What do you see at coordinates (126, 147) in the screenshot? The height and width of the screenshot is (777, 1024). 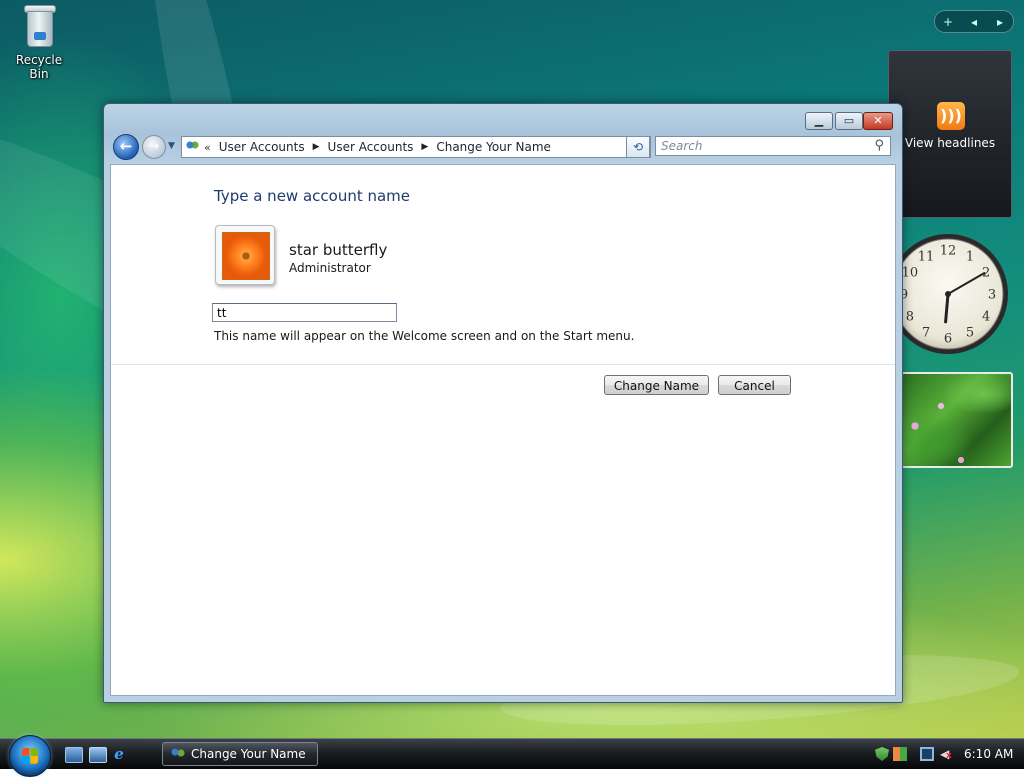 I see `back-button: ←` at bounding box center [126, 147].